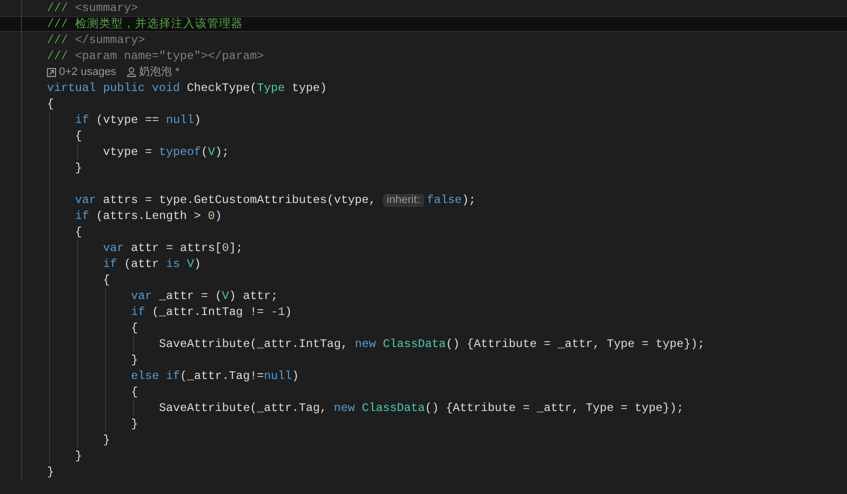 The height and width of the screenshot is (494, 847). I want to click on inlay-hint: inherit:, so click(403, 200).